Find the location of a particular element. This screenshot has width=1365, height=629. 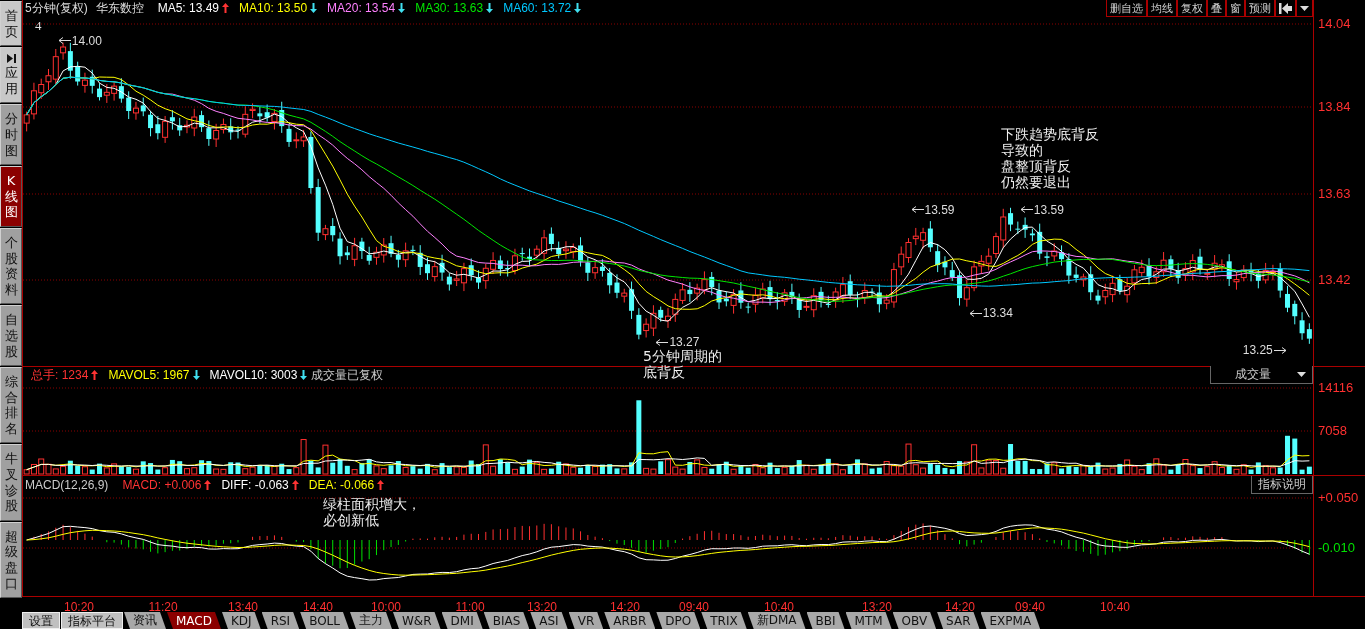

price-value: 14.00 is located at coordinates (86, 40).